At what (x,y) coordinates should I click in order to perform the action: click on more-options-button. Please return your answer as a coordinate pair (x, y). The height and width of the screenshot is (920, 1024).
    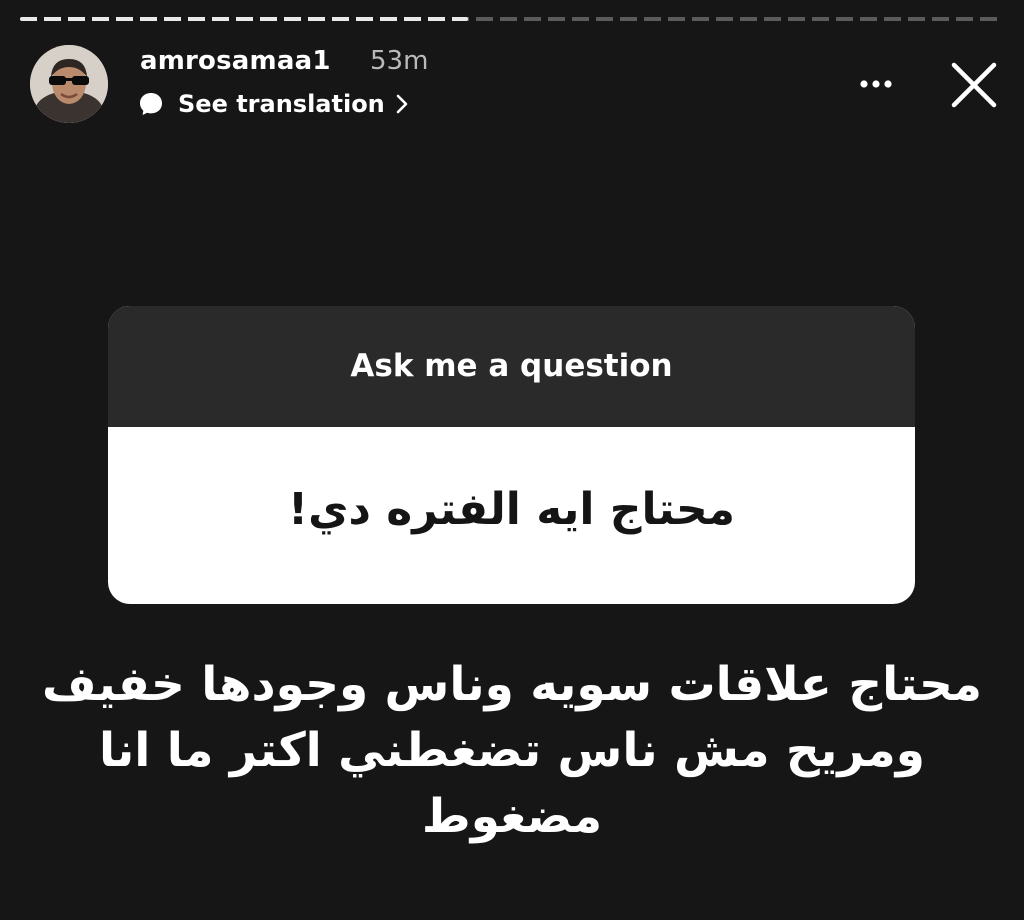
    Looking at the image, I should click on (876, 84).